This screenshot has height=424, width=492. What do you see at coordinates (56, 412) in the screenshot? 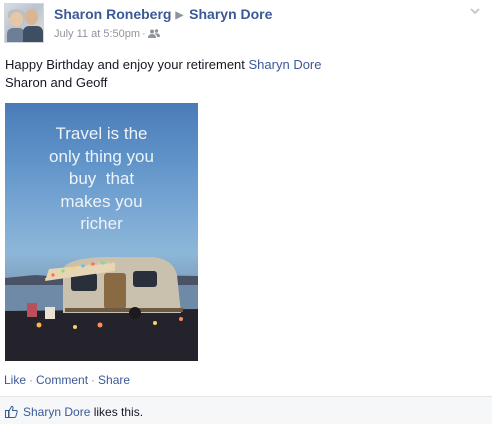
I see `liker-name-link: Sharyn Dore` at bounding box center [56, 412].